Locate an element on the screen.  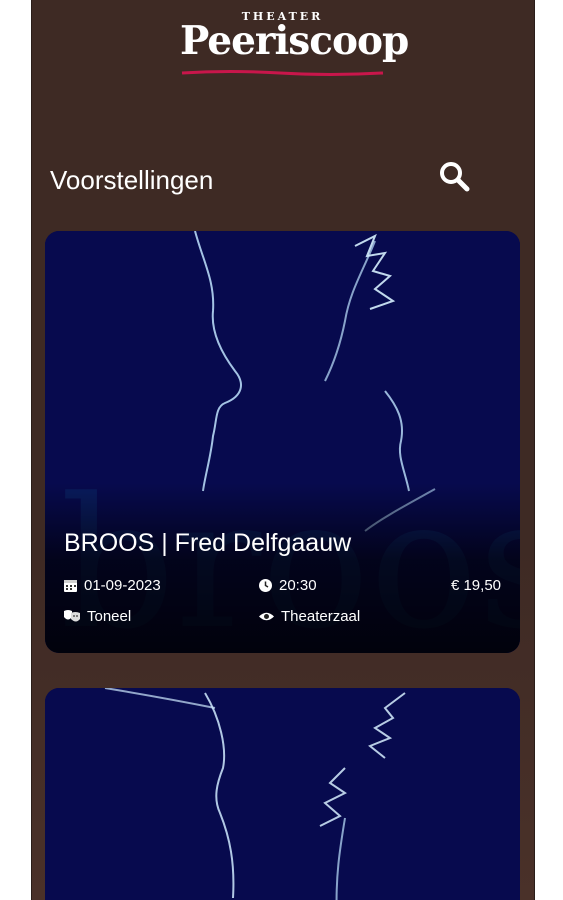
event-title: BROOS | Fred Delfgaauw is located at coordinates (208, 543).